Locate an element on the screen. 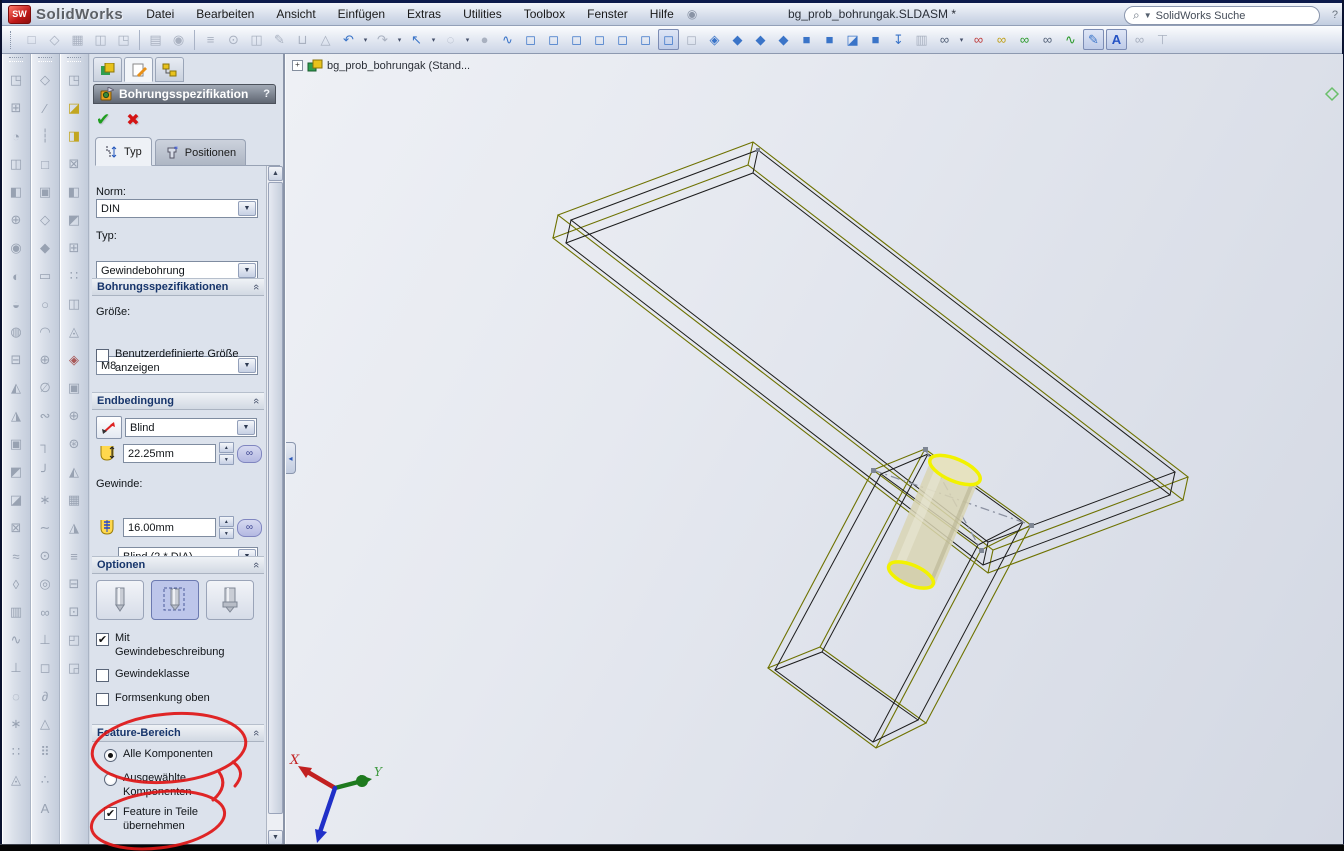 This screenshot has width=1344, height=851. tool-icon: ◎ is located at coordinates (45, 584).